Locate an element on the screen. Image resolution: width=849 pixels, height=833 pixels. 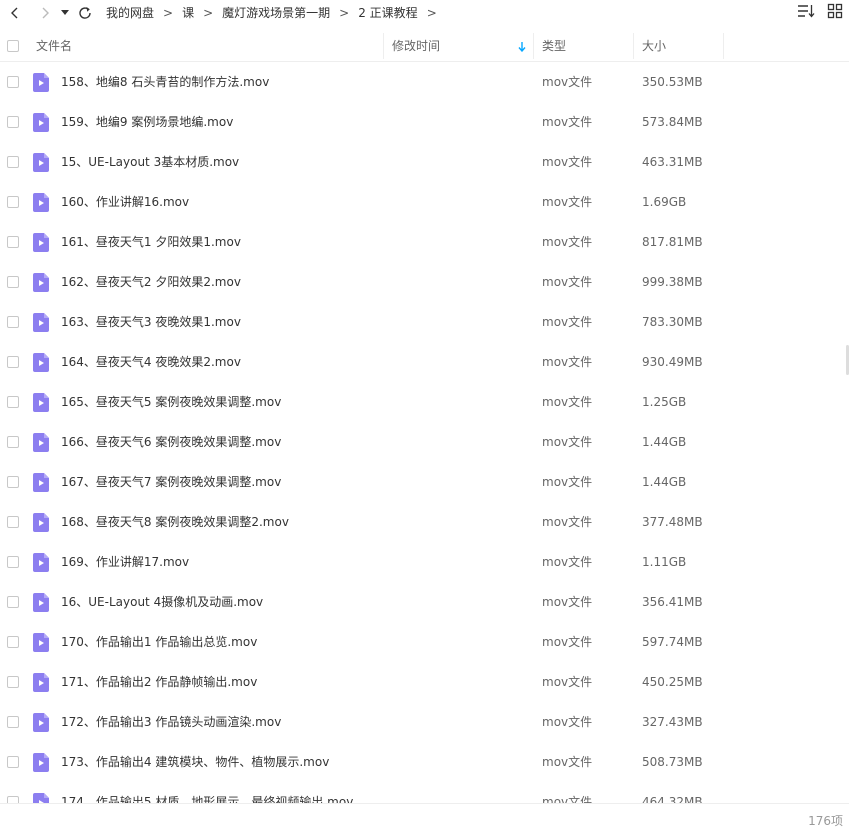
file-size: 1.69GB is located at coordinates (664, 202).